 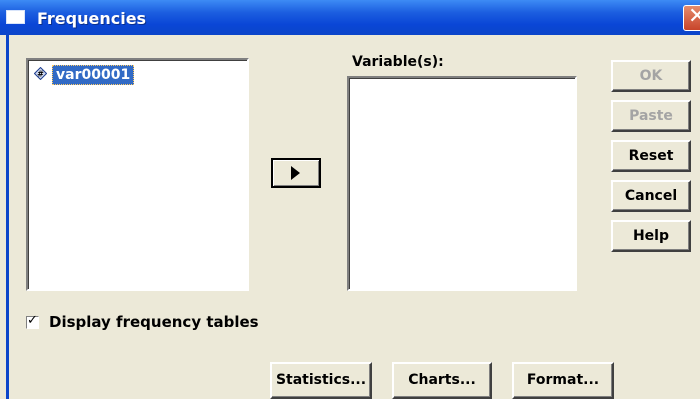 I want to click on title-bar: Frequencies ✕, so click(x=350, y=17).